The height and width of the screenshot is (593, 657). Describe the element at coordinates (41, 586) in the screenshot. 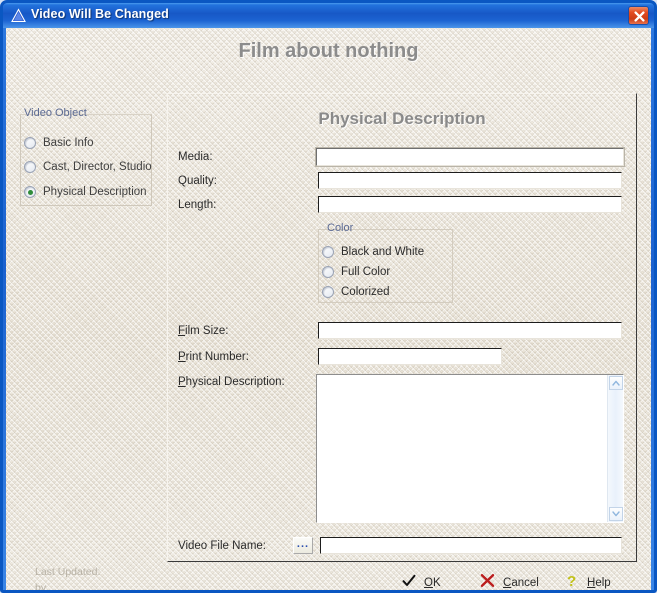

I see `updated-by-label: by` at that location.